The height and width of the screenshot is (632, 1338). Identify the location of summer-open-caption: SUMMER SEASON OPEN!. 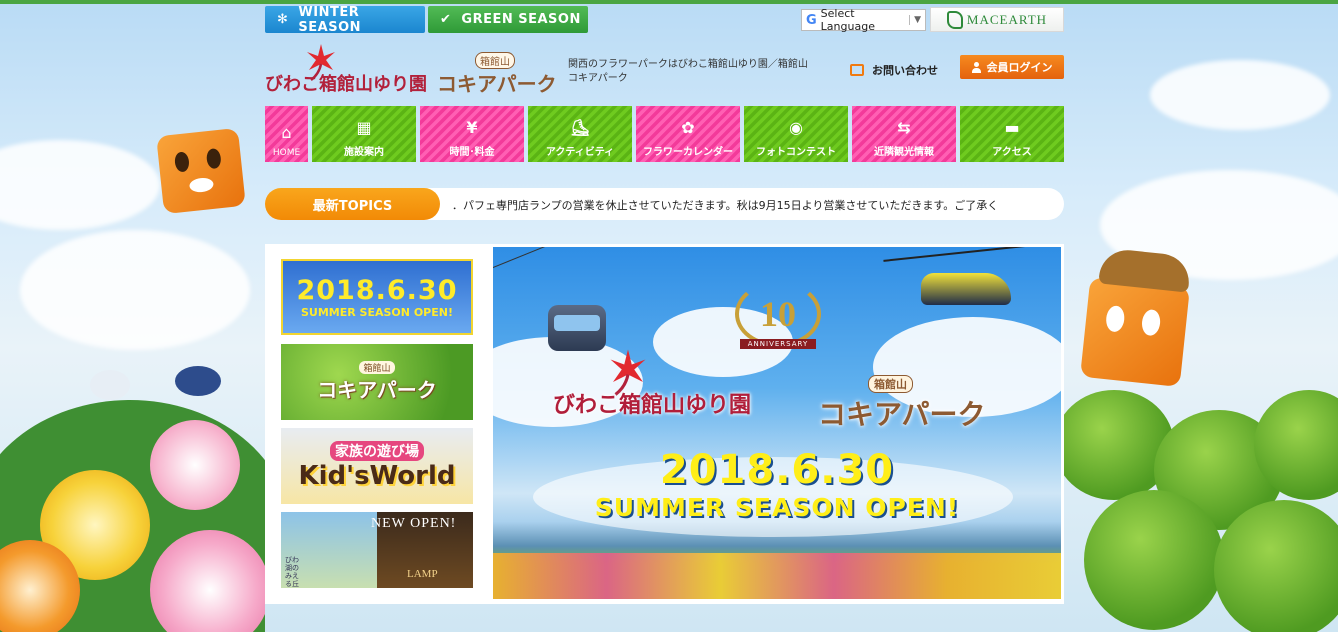
(377, 312).